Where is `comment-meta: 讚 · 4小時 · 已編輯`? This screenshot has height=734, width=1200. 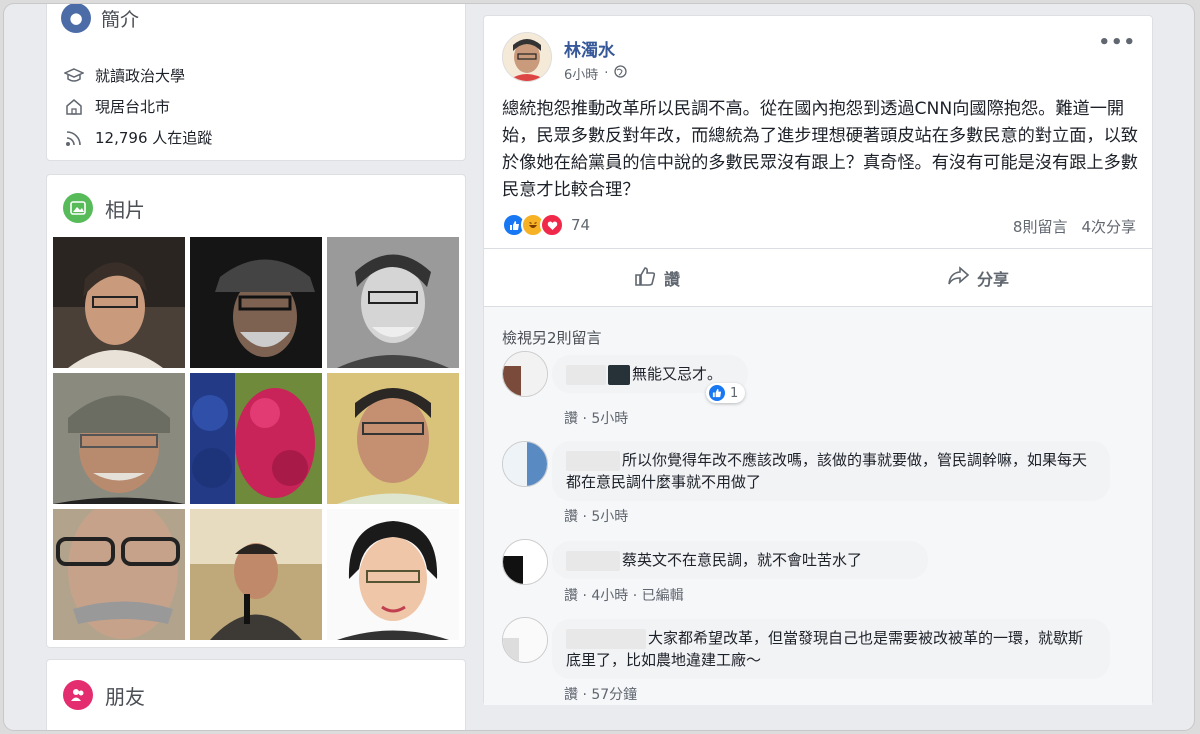
comment-meta: 讚 · 4小時 · 已編輯 is located at coordinates (624, 596).